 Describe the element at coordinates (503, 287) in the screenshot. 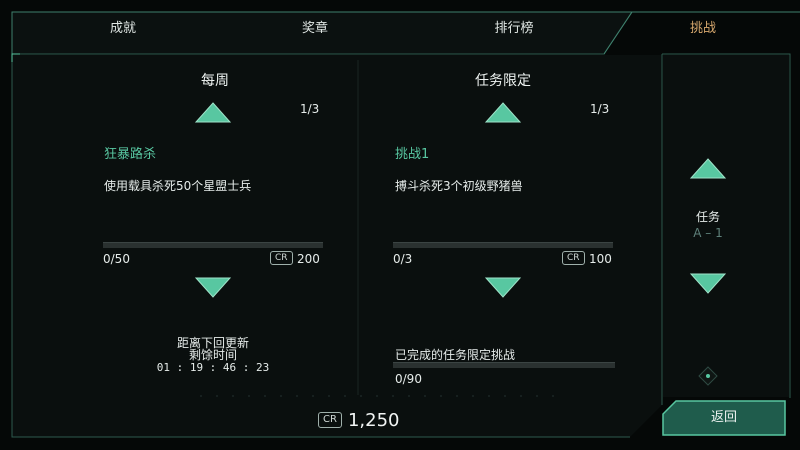

I see `mission-down-arrow-icon` at that location.